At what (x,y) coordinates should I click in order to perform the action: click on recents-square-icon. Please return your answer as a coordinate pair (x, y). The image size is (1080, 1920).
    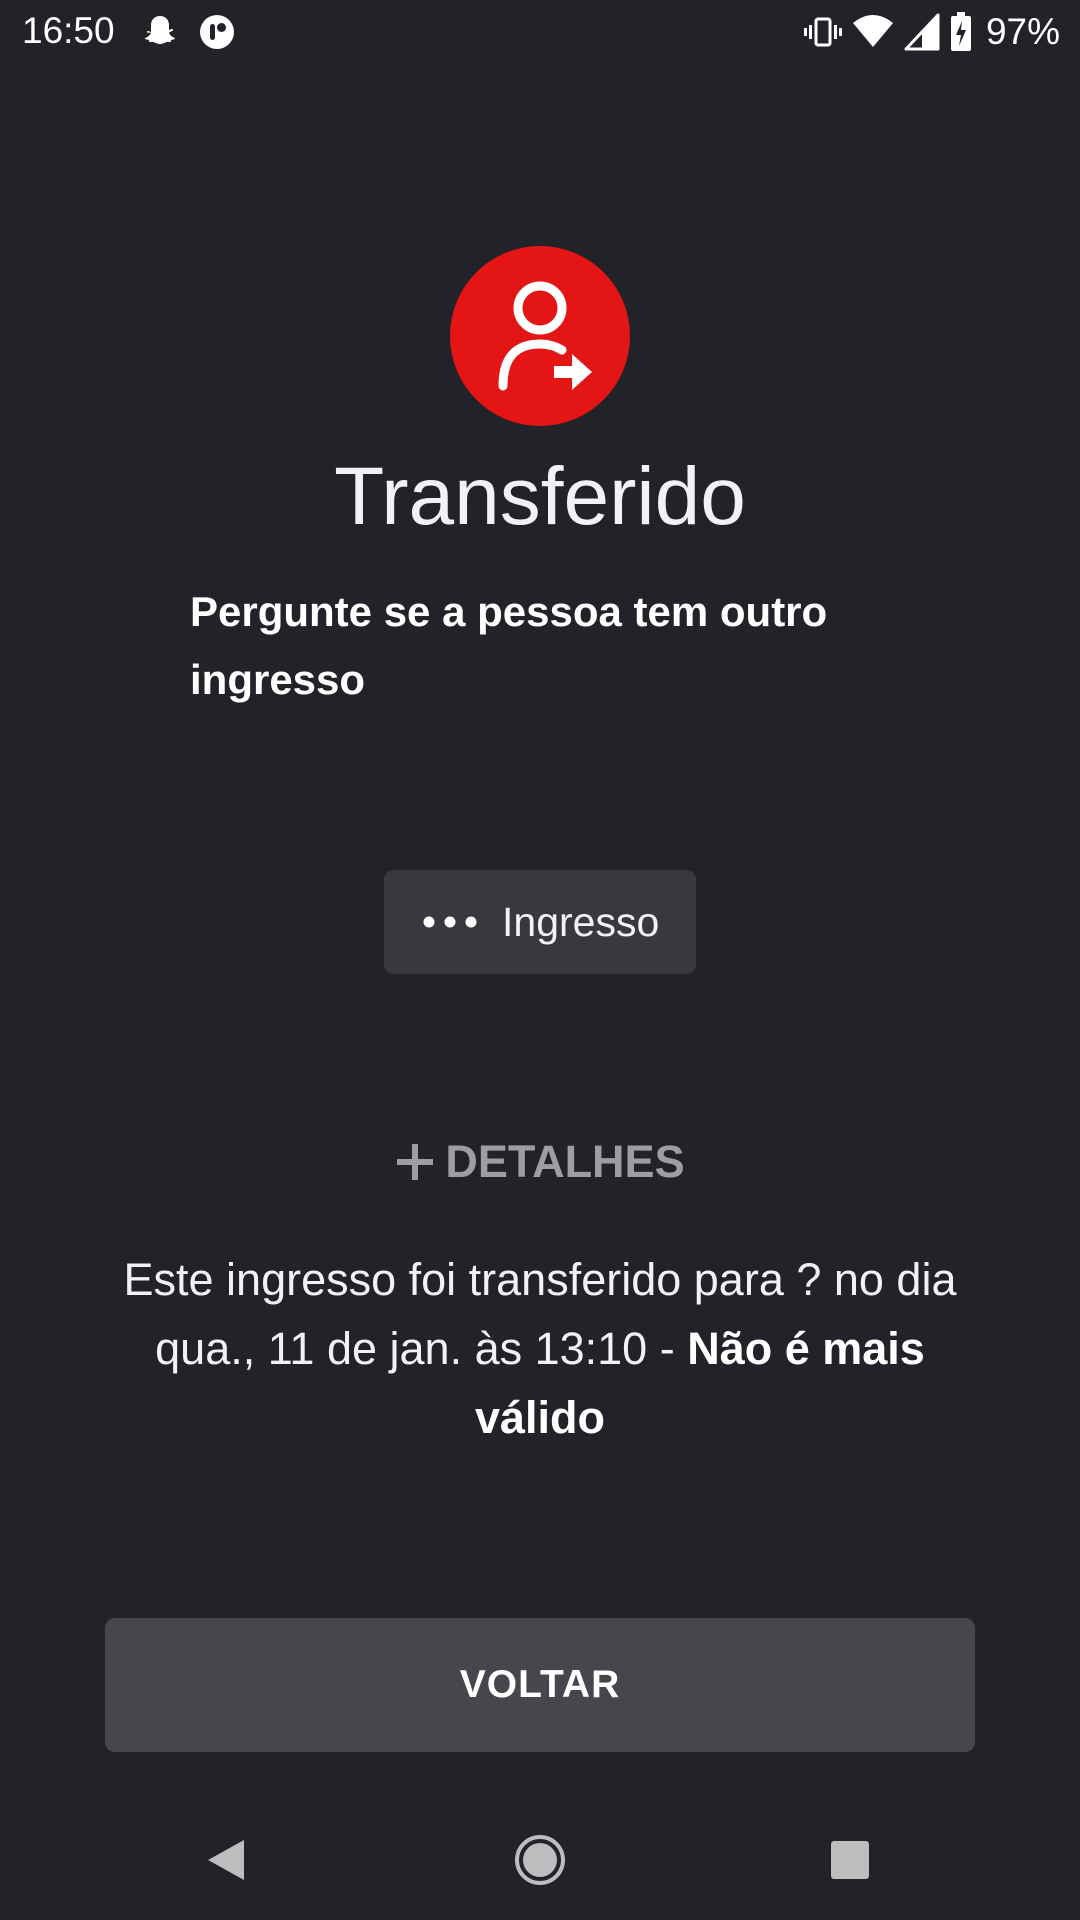
    Looking at the image, I should click on (850, 1860).